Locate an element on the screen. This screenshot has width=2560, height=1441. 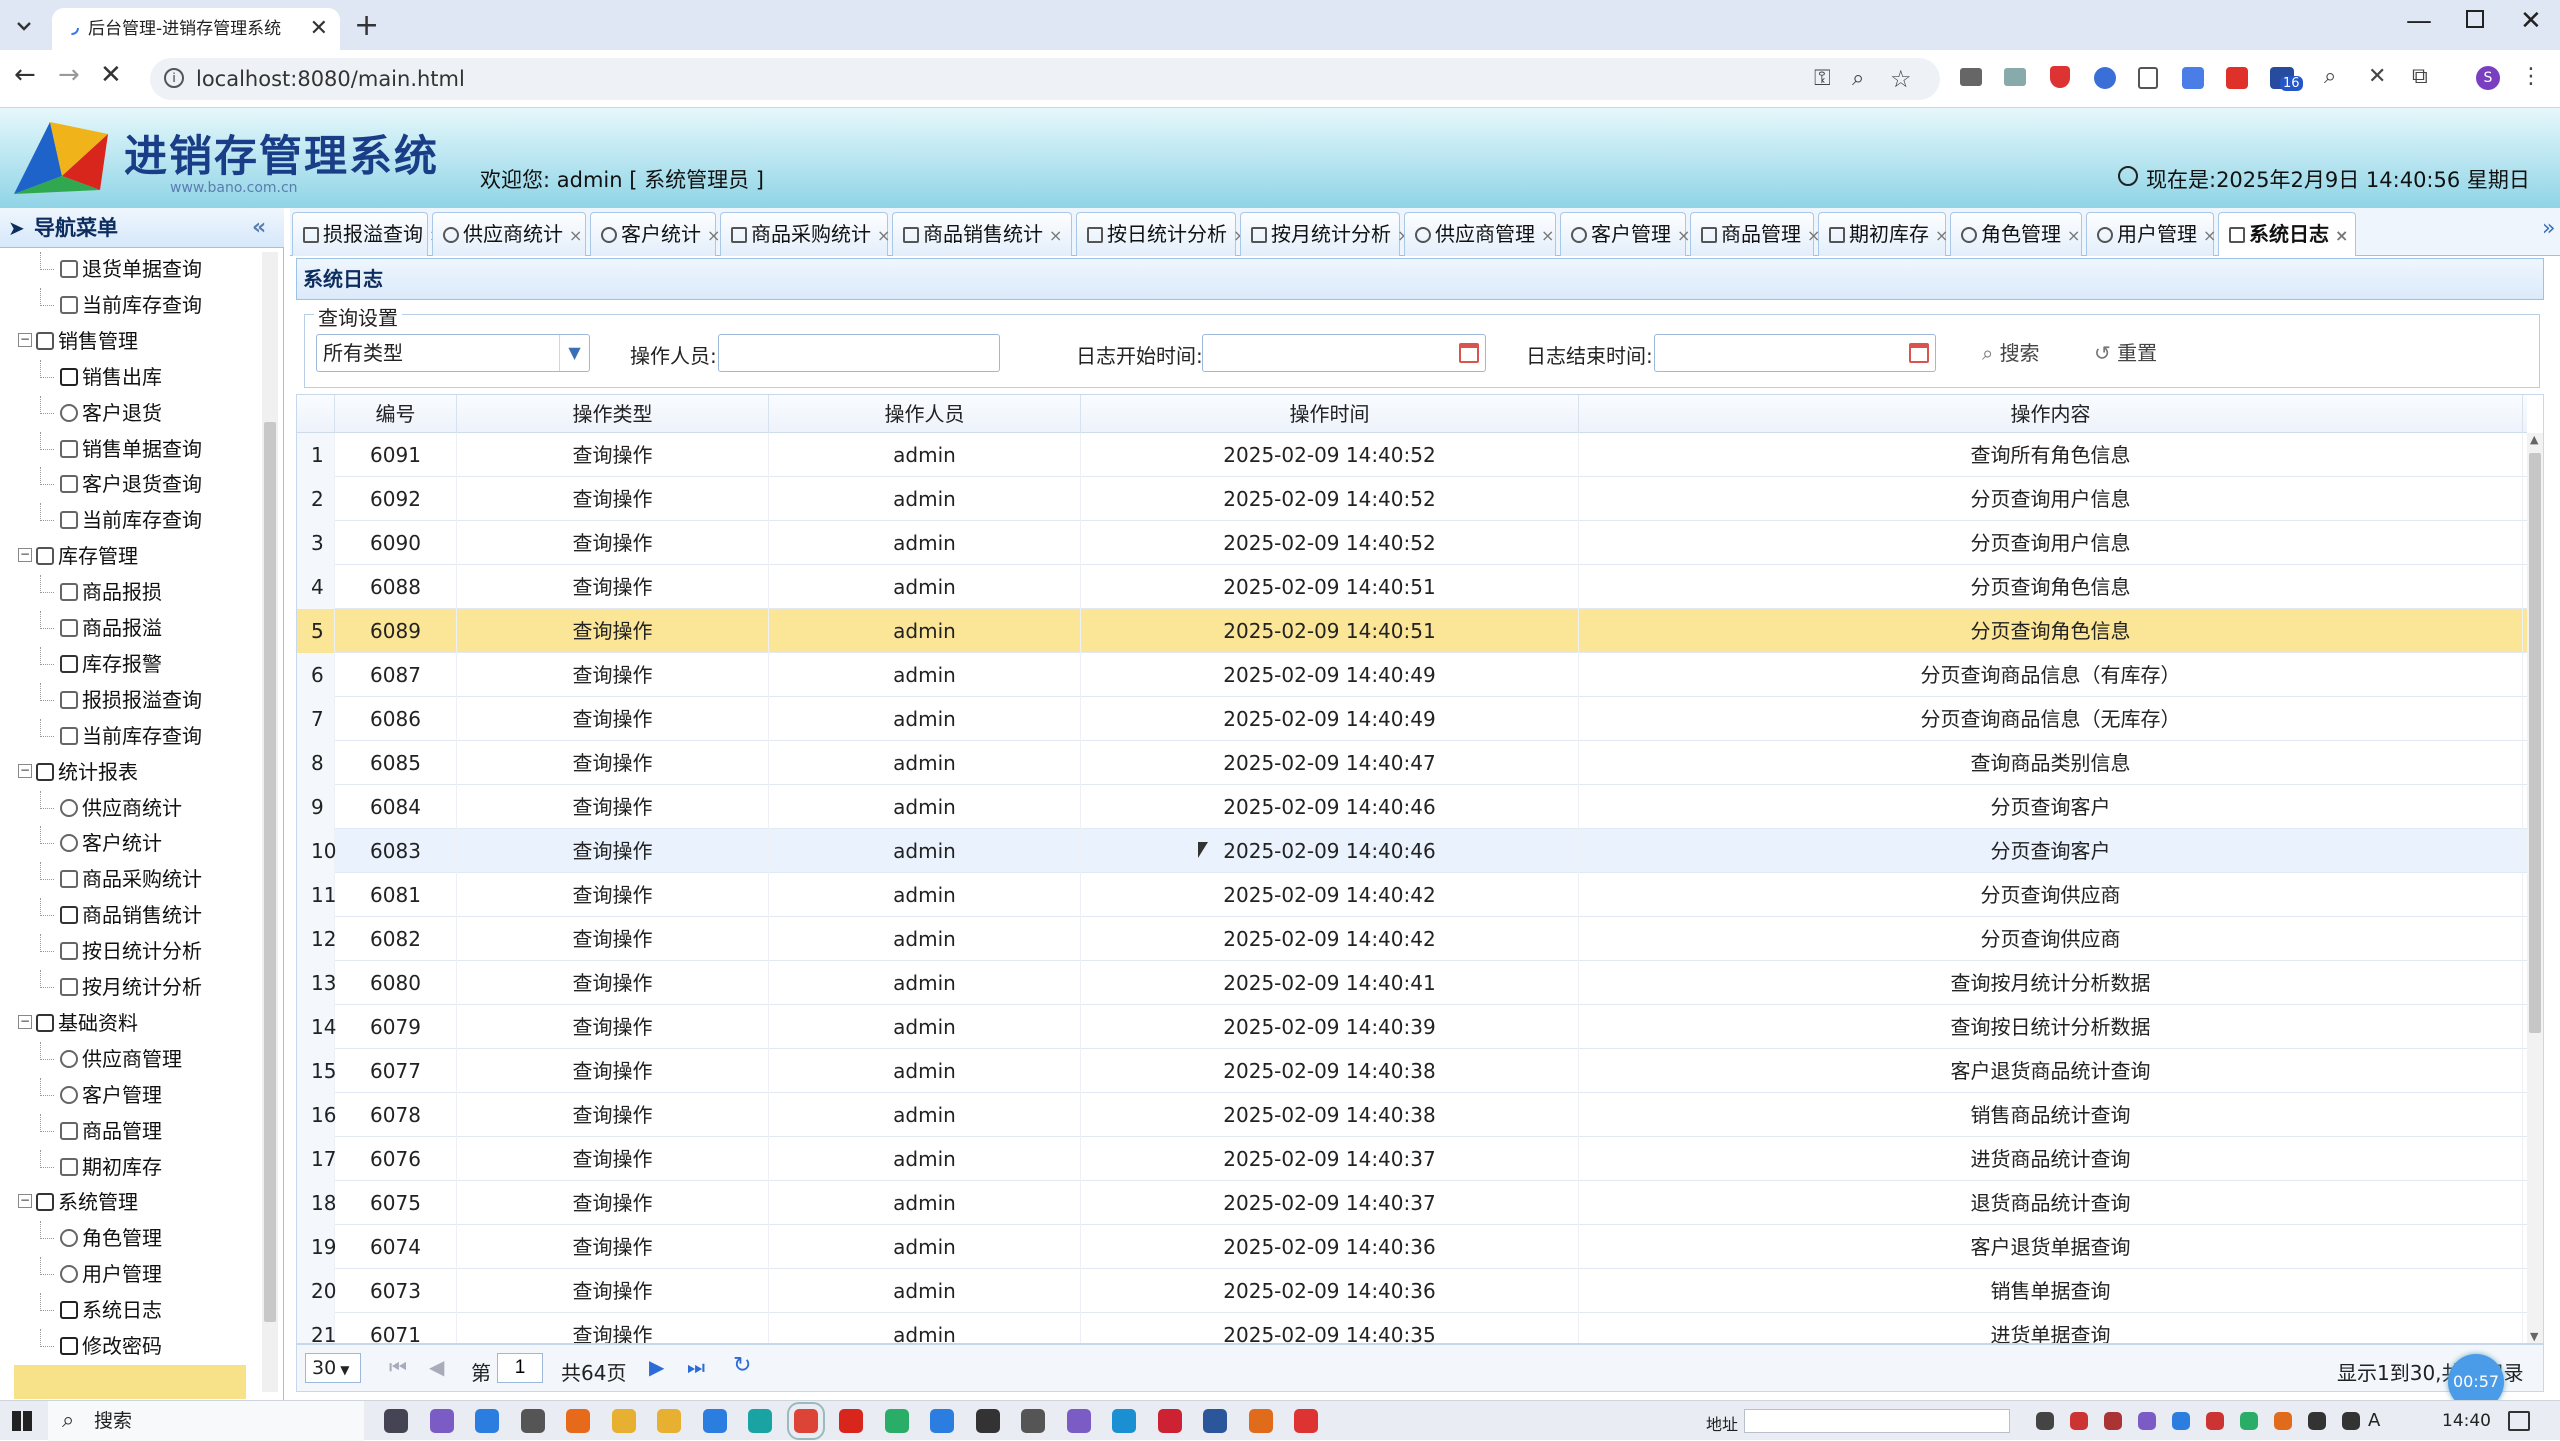
page-tab: 按日统计分析× is located at coordinates (1161, 234).